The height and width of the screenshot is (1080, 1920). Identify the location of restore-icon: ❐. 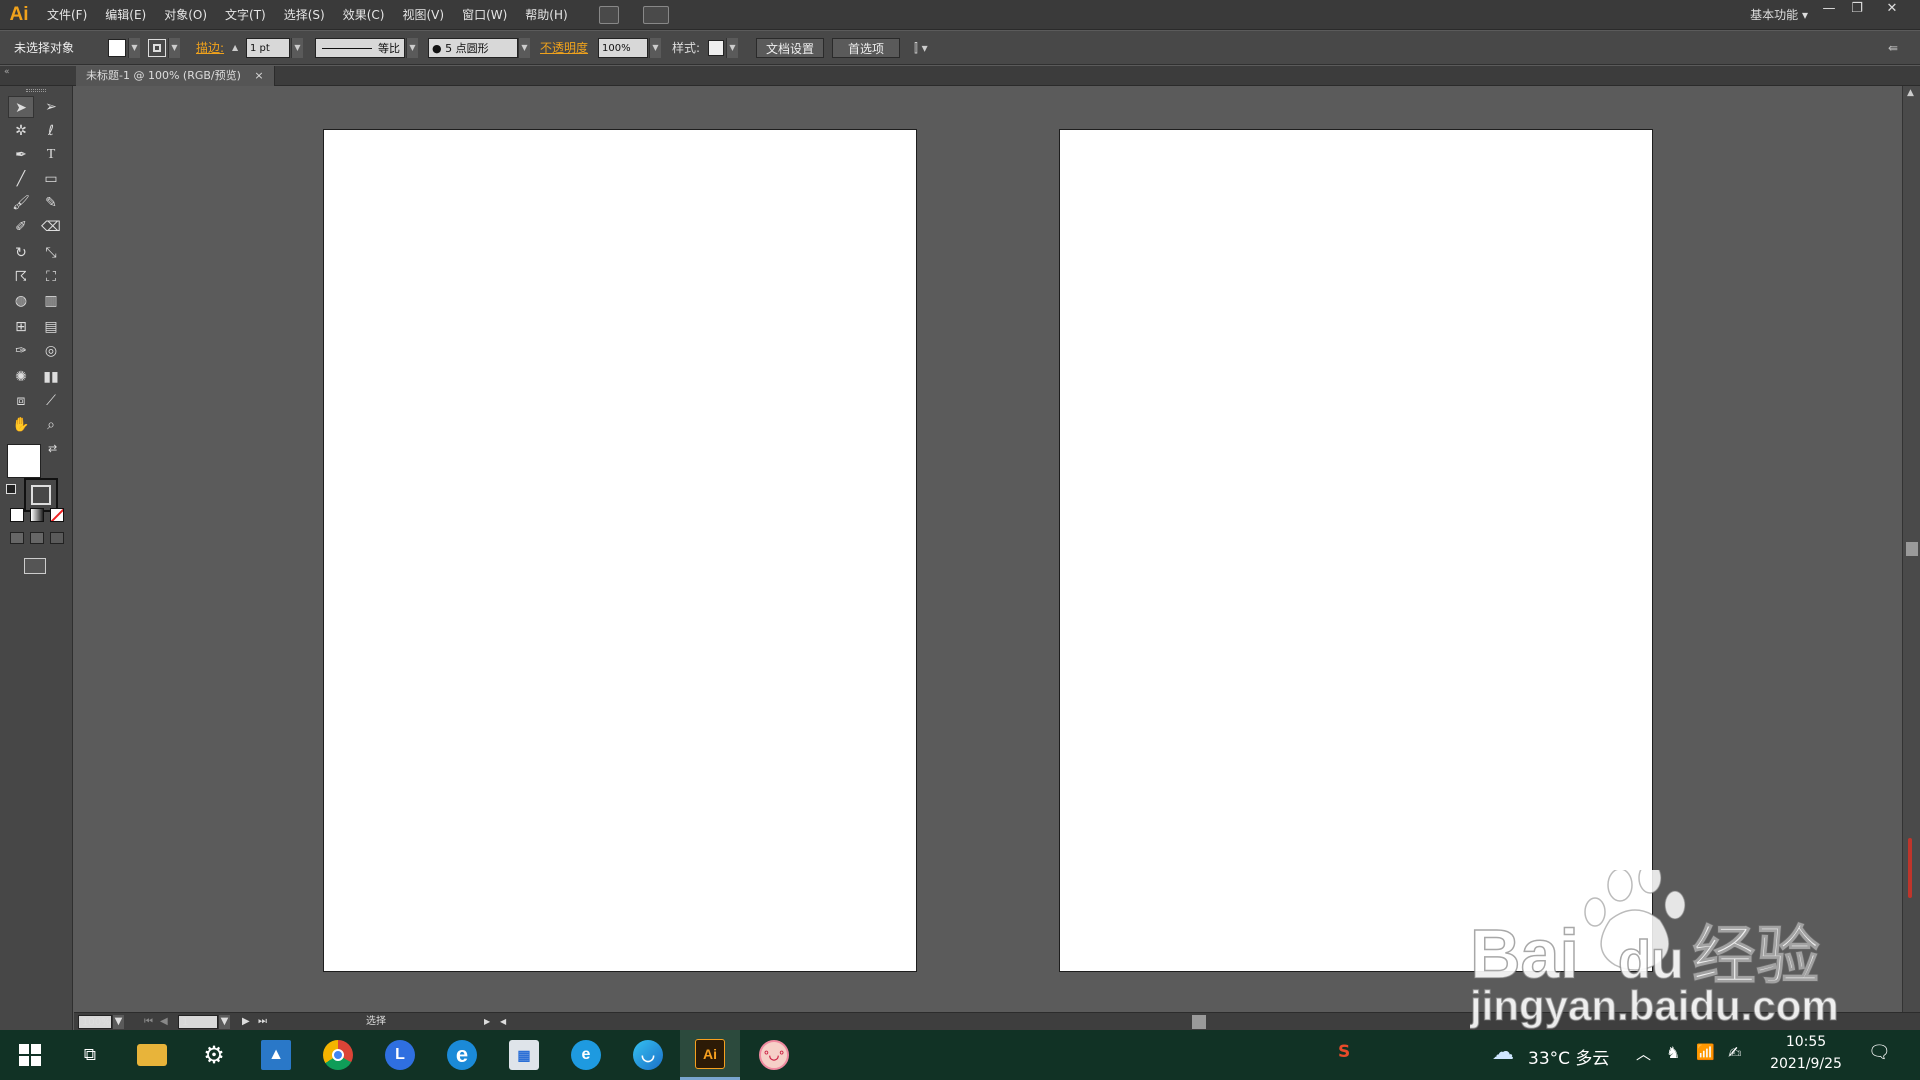
(1857, 10).